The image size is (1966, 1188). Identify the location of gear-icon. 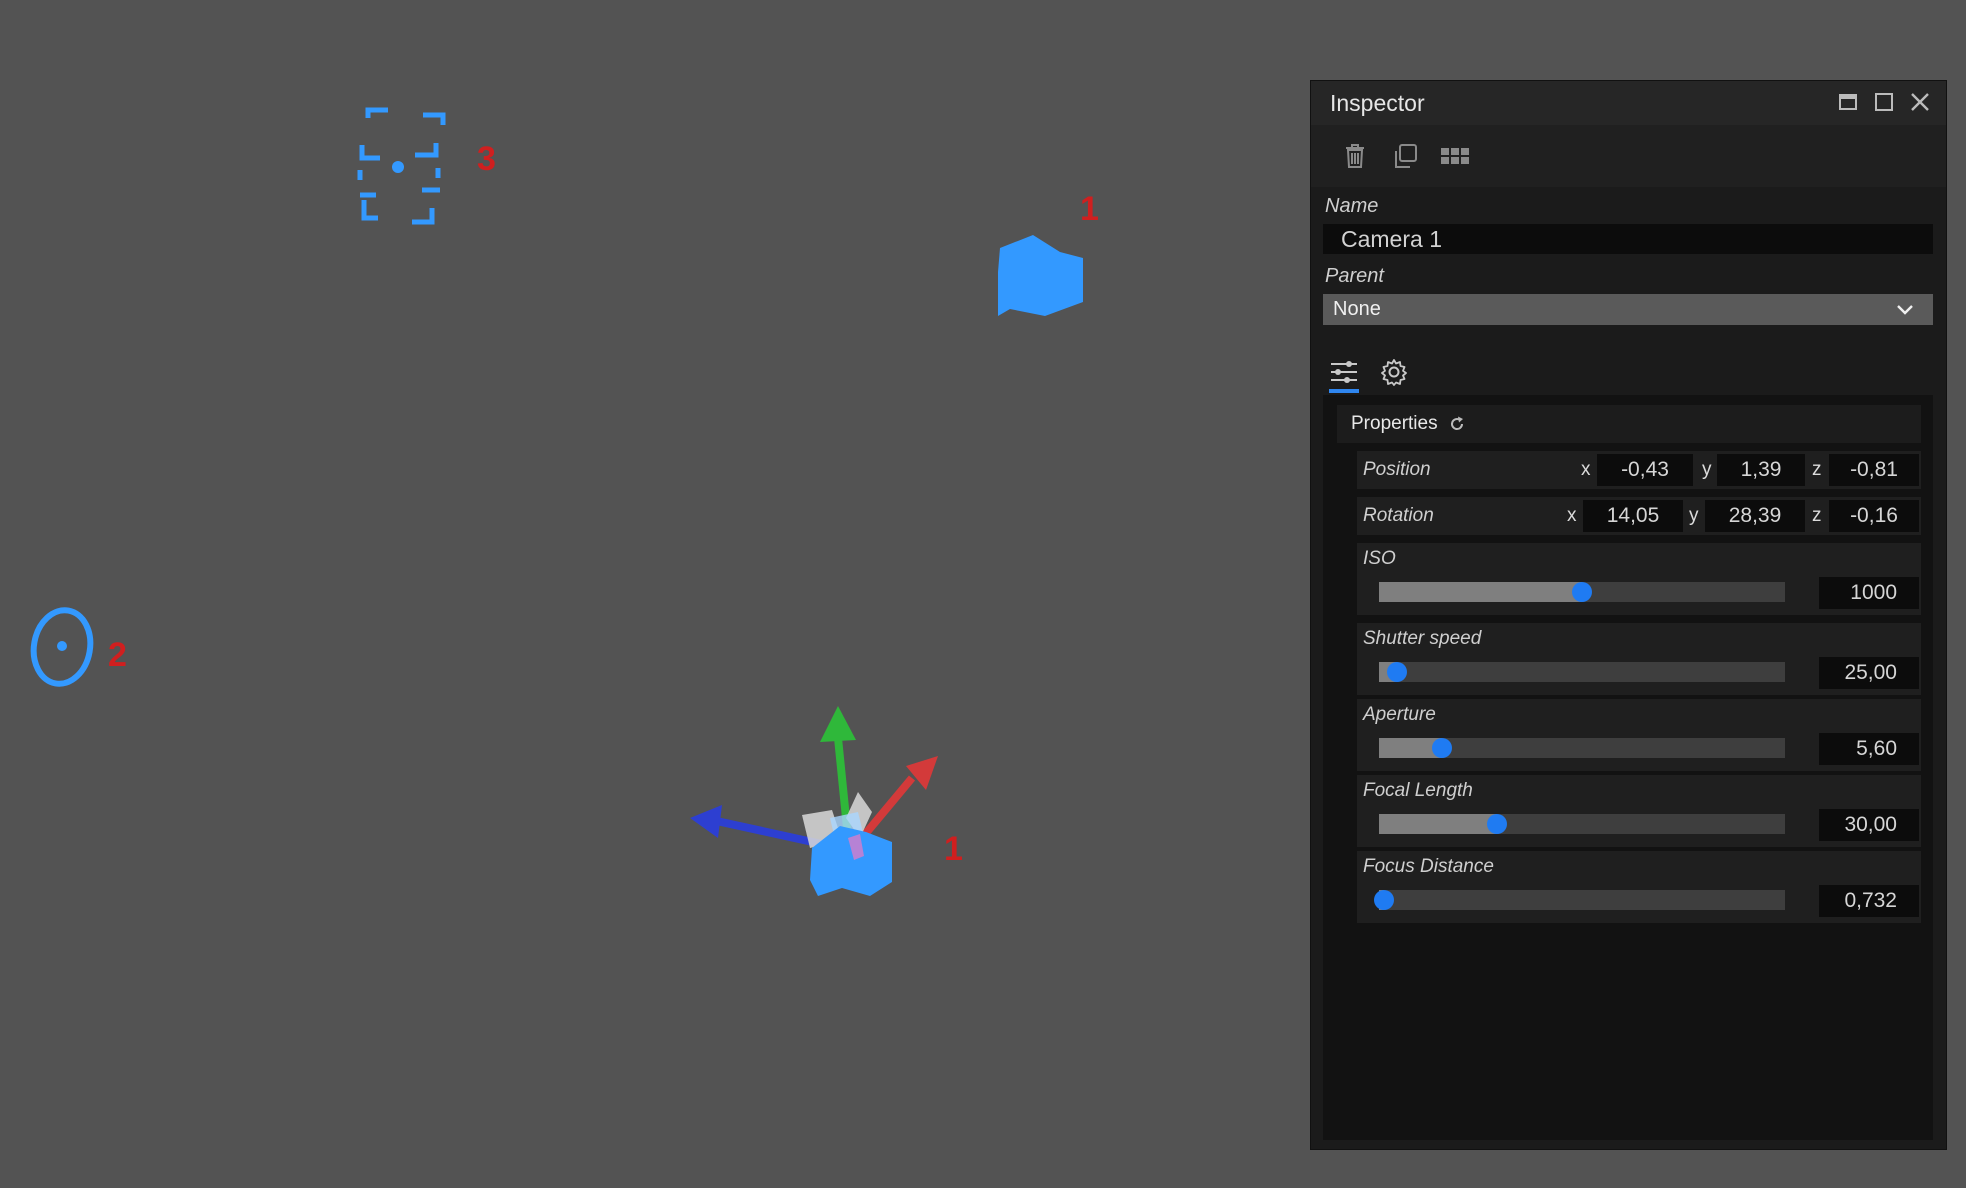
(1394, 372).